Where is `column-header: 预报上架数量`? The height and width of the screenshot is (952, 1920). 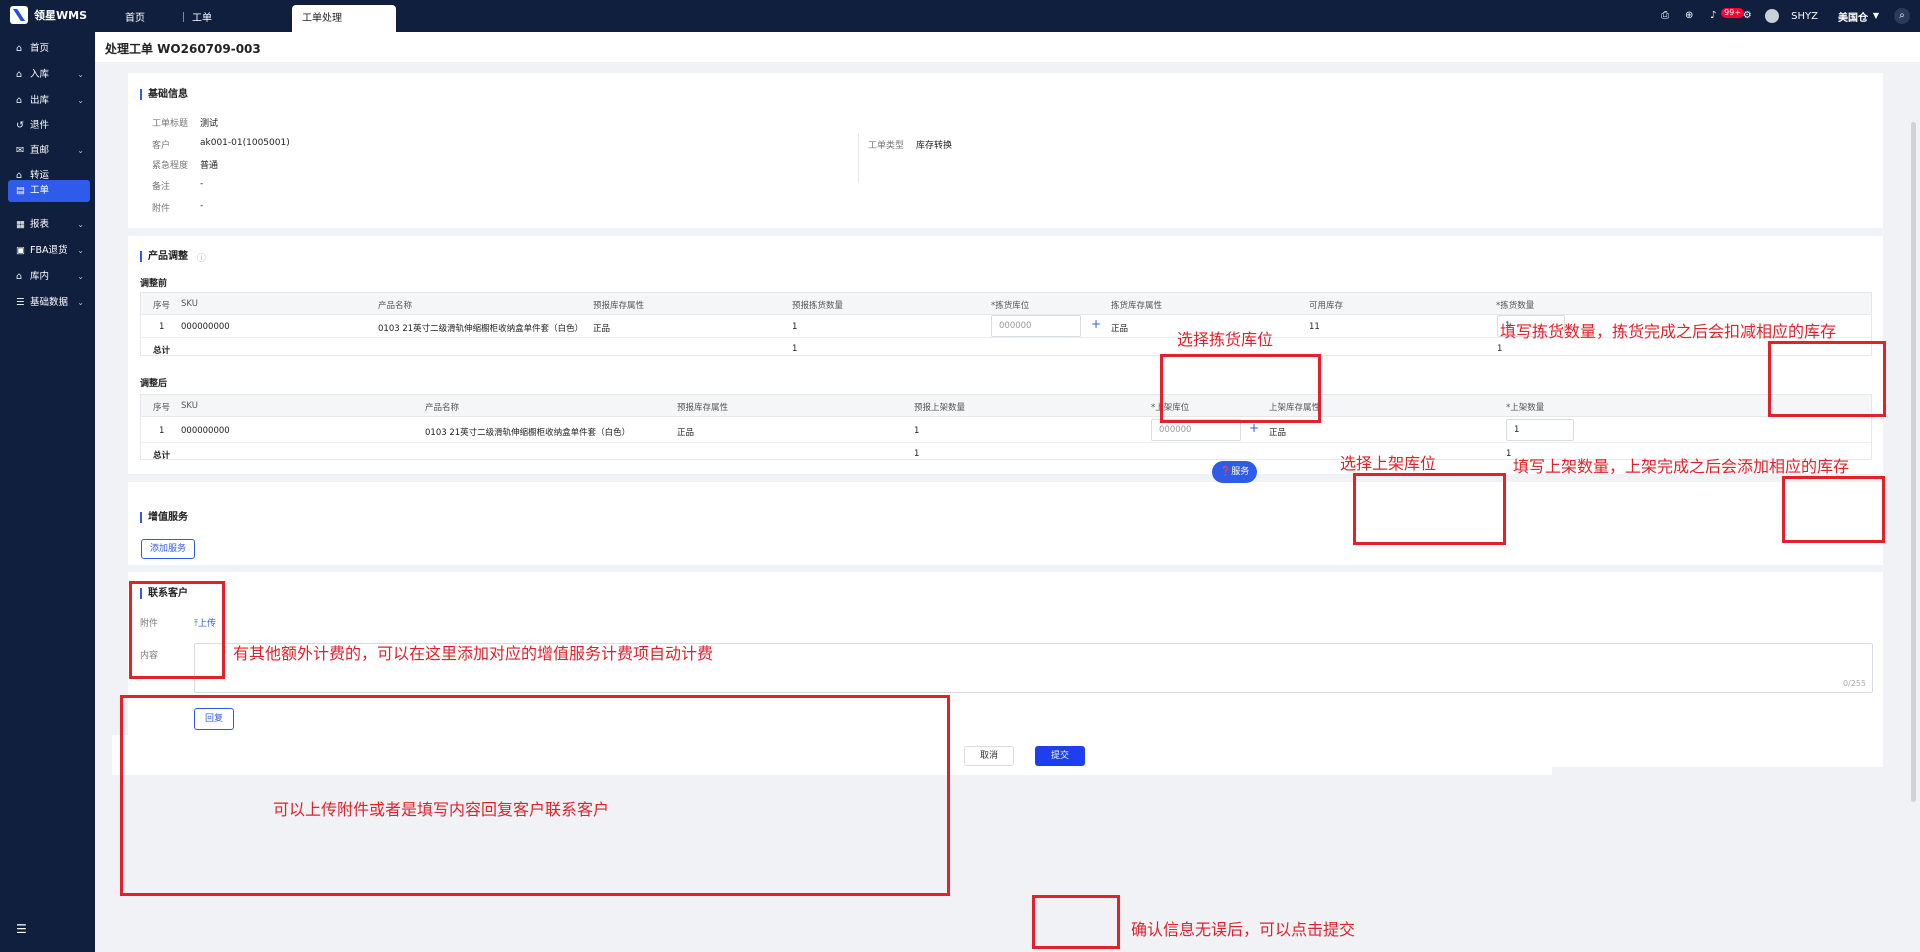
column-header: 预报上架数量 is located at coordinates (940, 408).